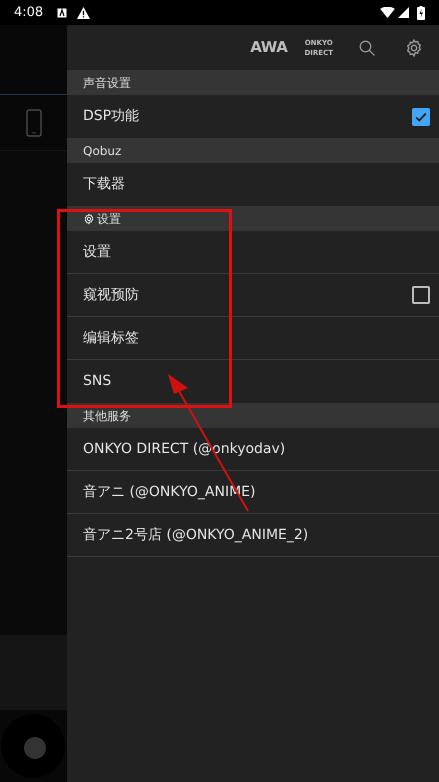  What do you see at coordinates (109, 219) in the screenshot?
I see `section-title: 设置` at bounding box center [109, 219].